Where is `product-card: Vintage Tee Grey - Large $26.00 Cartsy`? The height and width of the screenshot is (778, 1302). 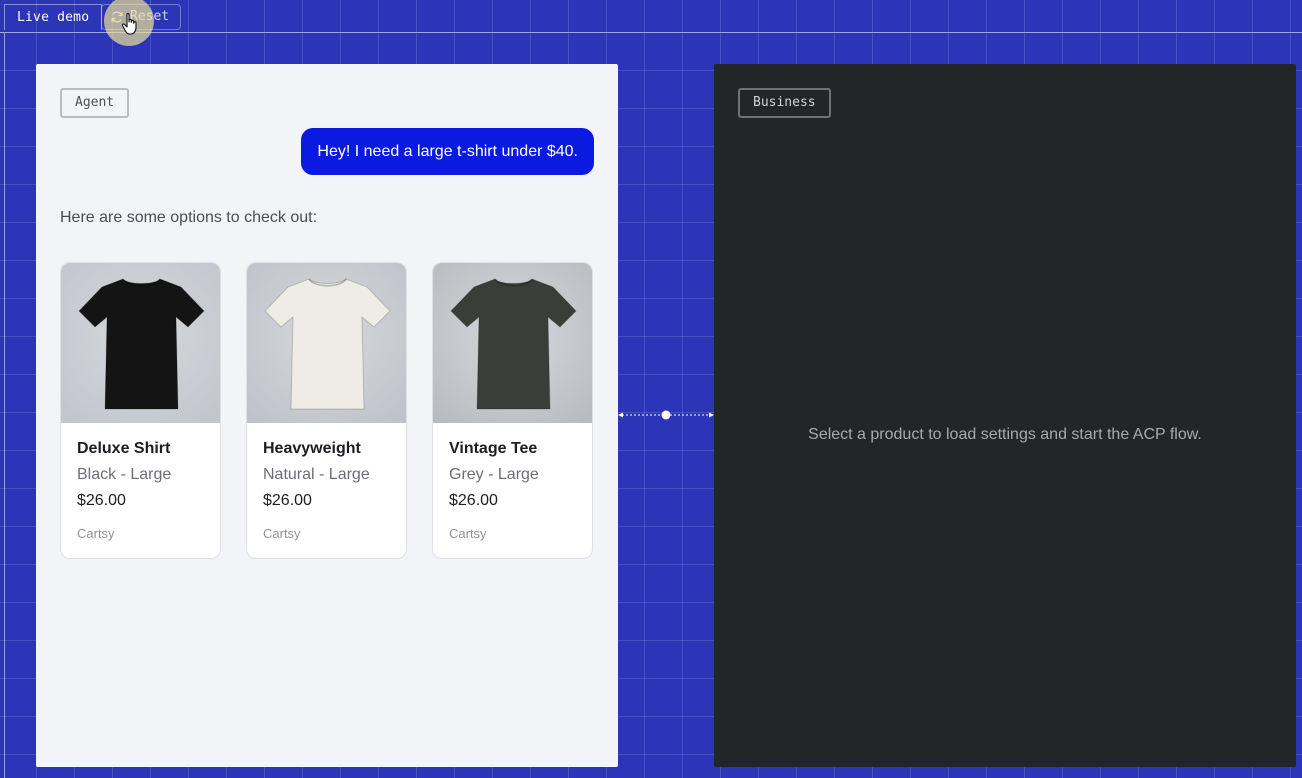
product-card: Vintage Tee Grey - Large $26.00 Cartsy is located at coordinates (512, 410).